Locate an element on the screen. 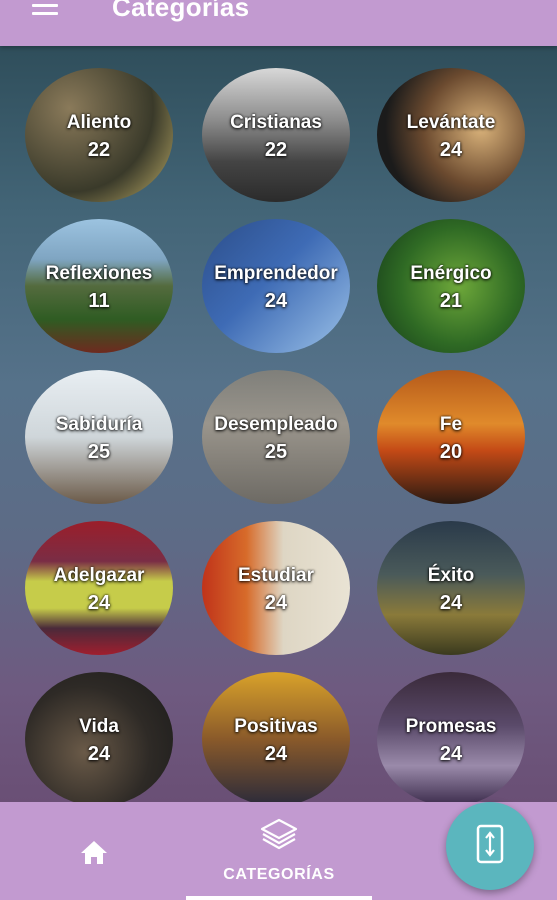  category-sabiduria: Sabiduría 25 is located at coordinates (99, 437).